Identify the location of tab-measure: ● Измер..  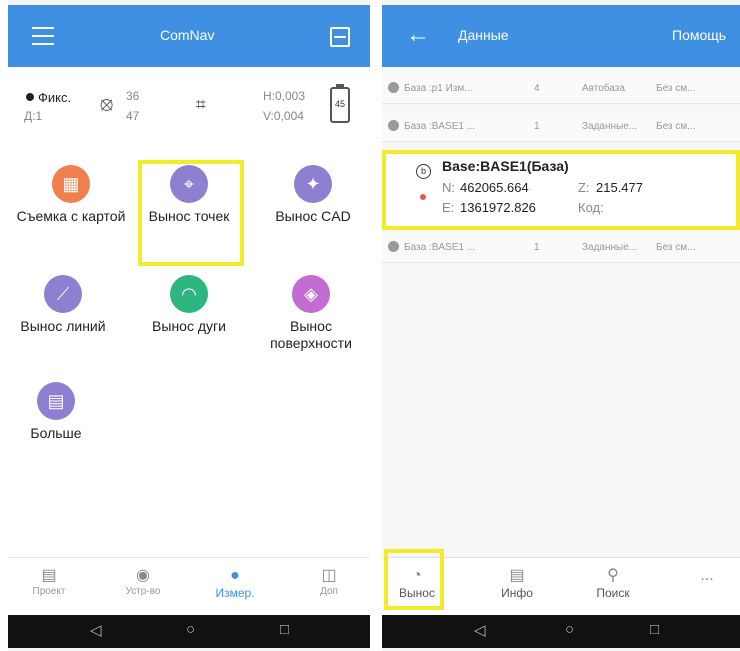
(235, 583).